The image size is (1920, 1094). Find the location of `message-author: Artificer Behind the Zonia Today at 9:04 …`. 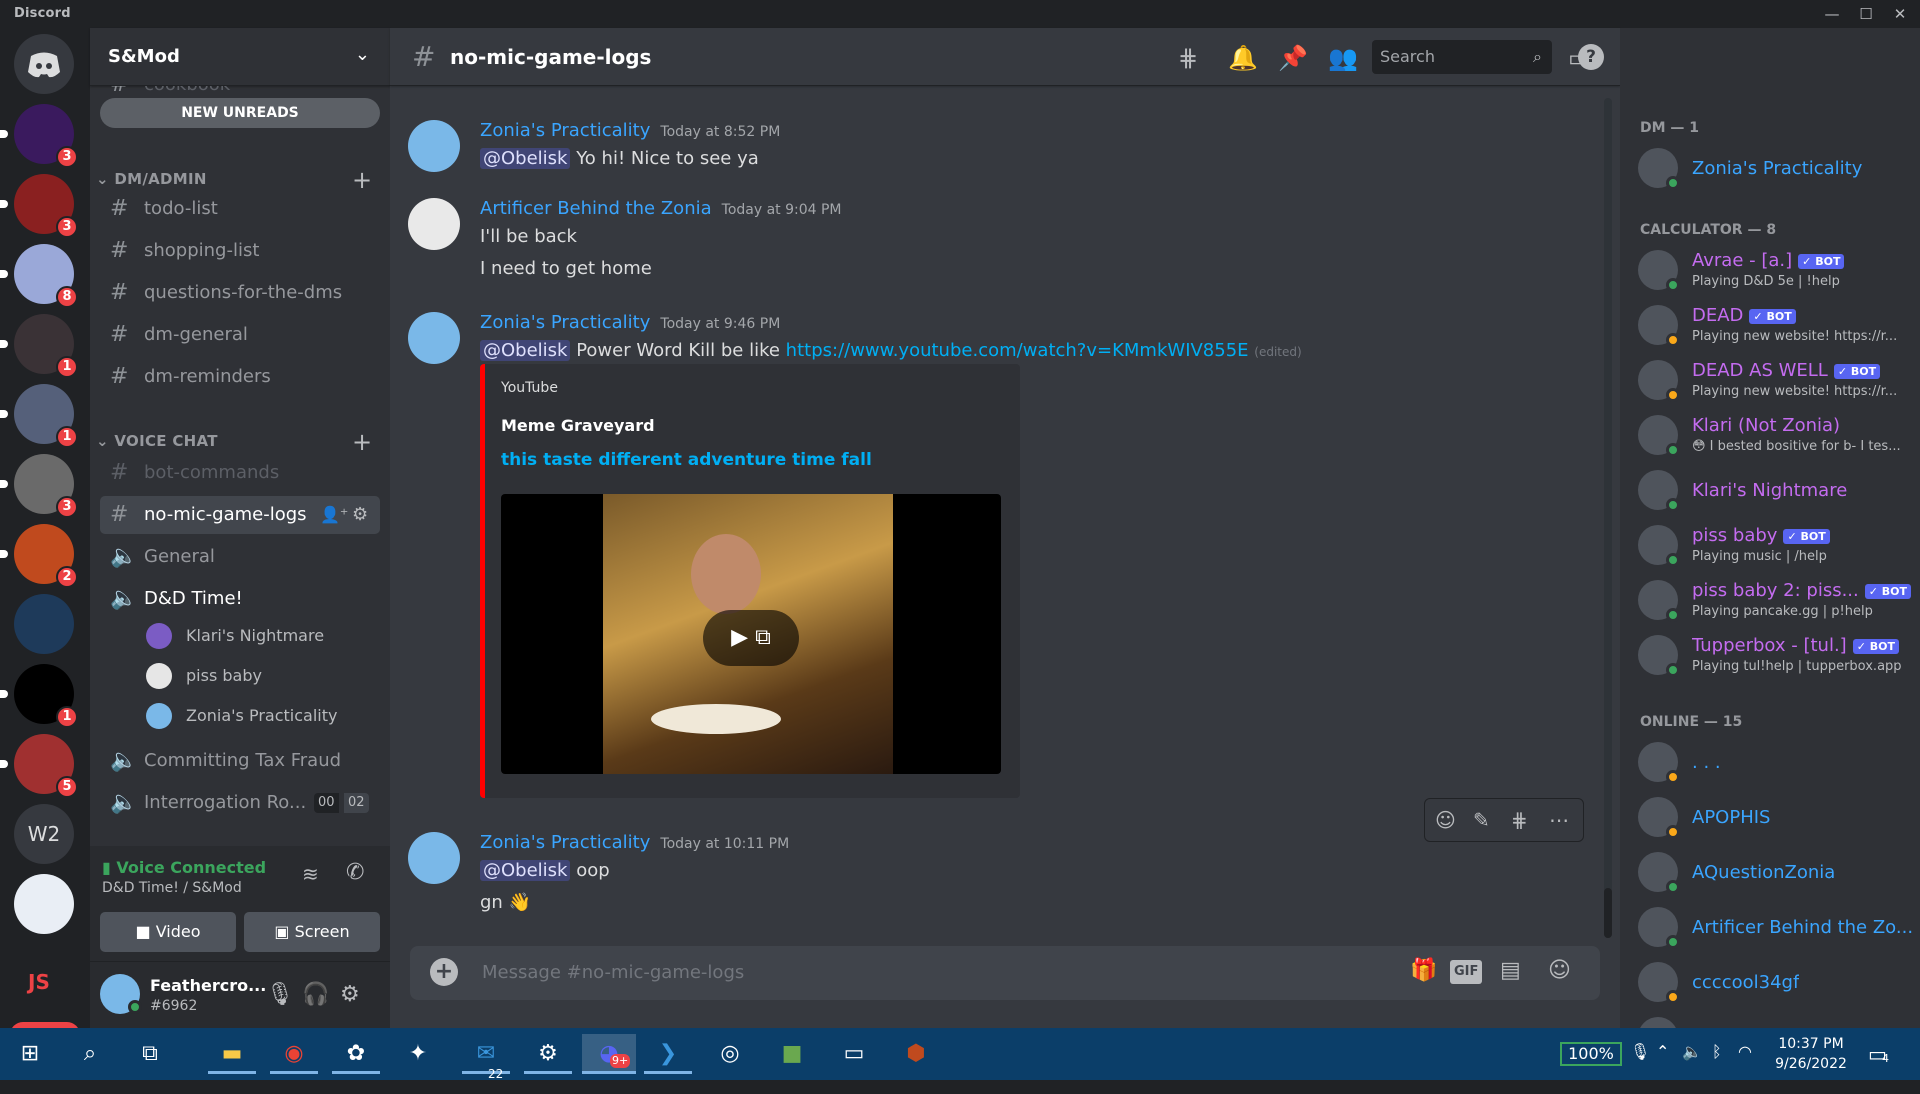

message-author: Artificer Behind the Zonia Today at 9:04 … is located at coordinates (661, 208).